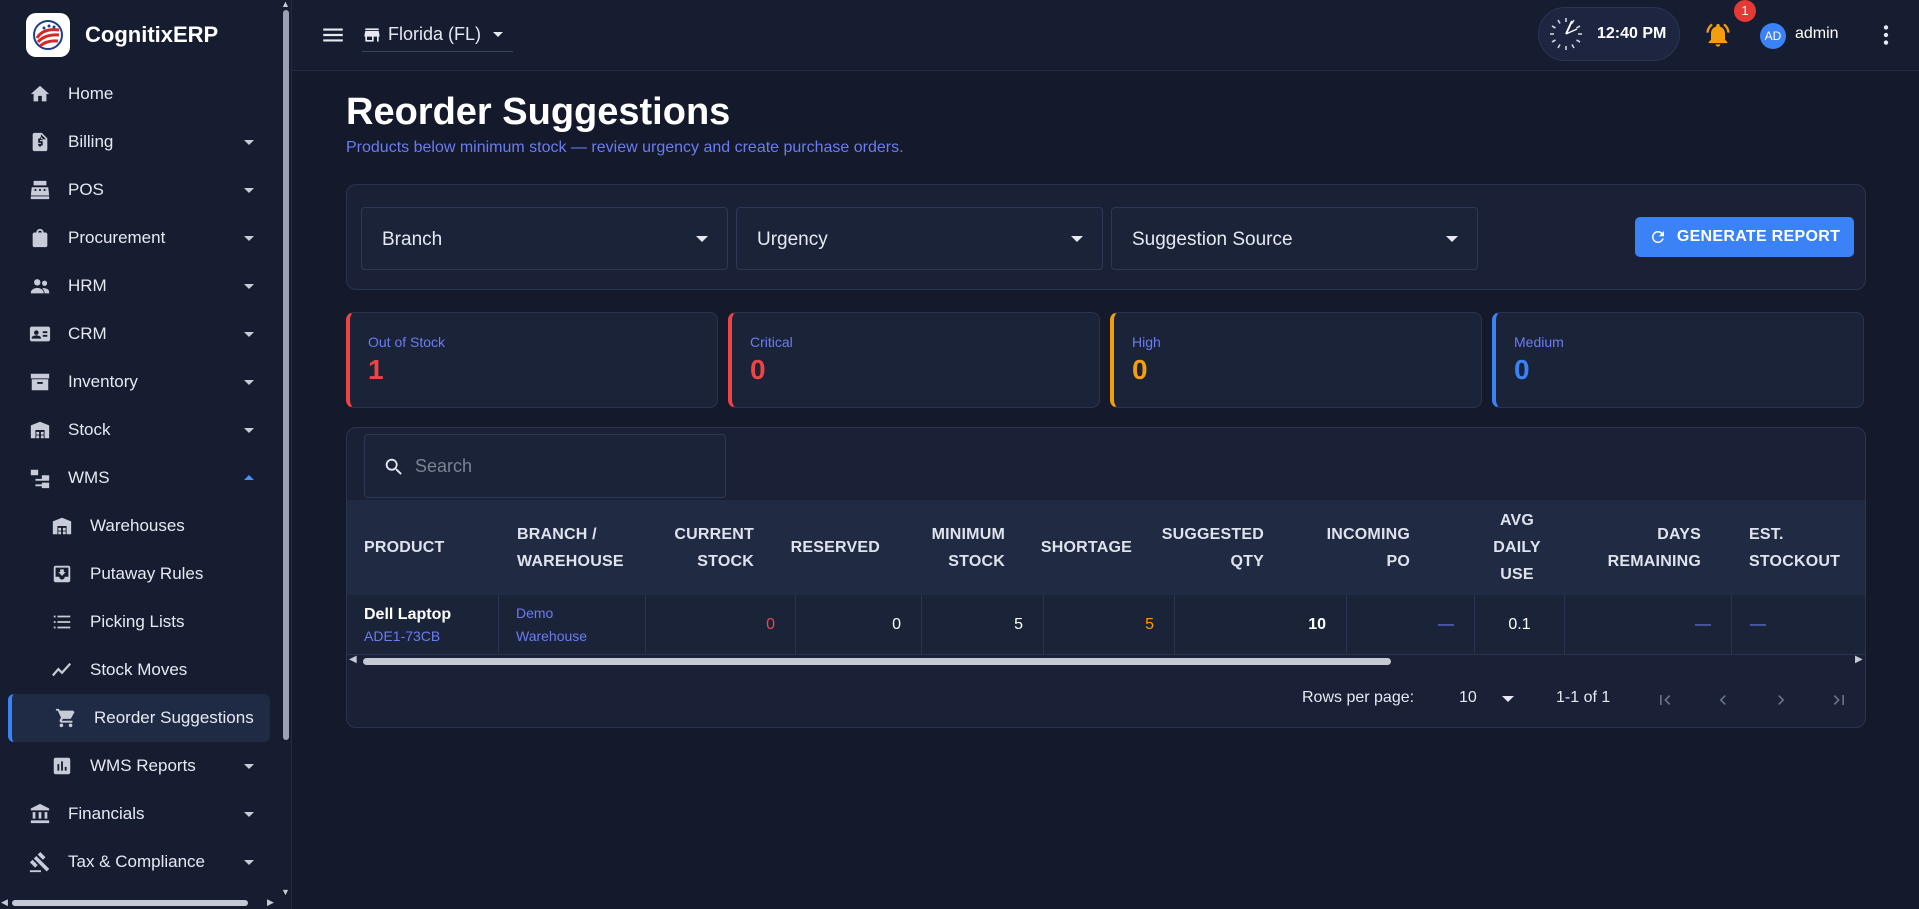 The width and height of the screenshot is (1919, 909). What do you see at coordinates (62, 670) in the screenshot?
I see `trend-line-icon` at bounding box center [62, 670].